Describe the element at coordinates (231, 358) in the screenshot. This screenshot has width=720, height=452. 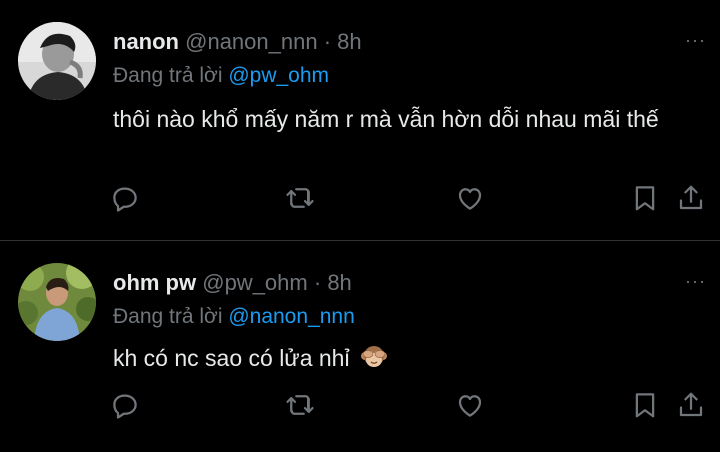
I see `tweet-text: kh có nc sao có lửa nhỉ` at that location.